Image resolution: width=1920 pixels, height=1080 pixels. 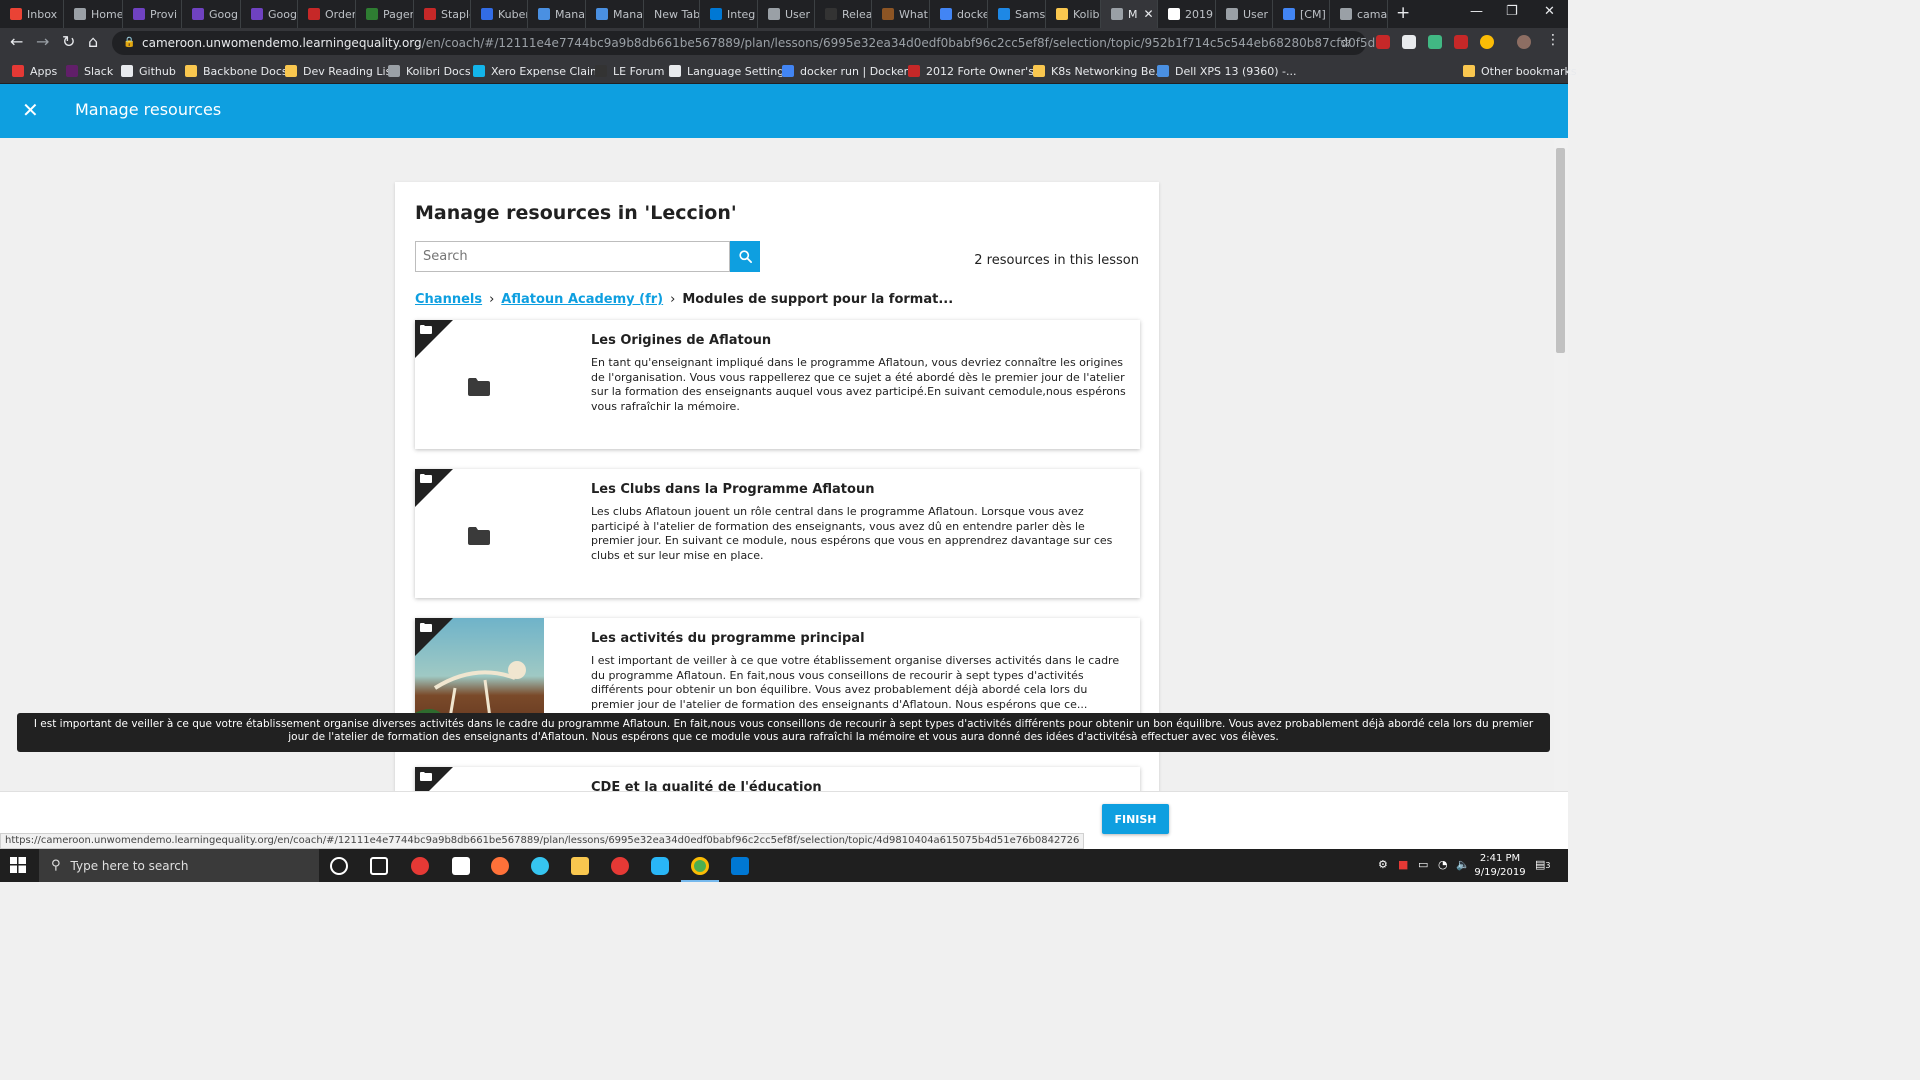 What do you see at coordinates (245, 71) in the screenshot?
I see `bookmark-label: Backbone Docs` at bounding box center [245, 71].